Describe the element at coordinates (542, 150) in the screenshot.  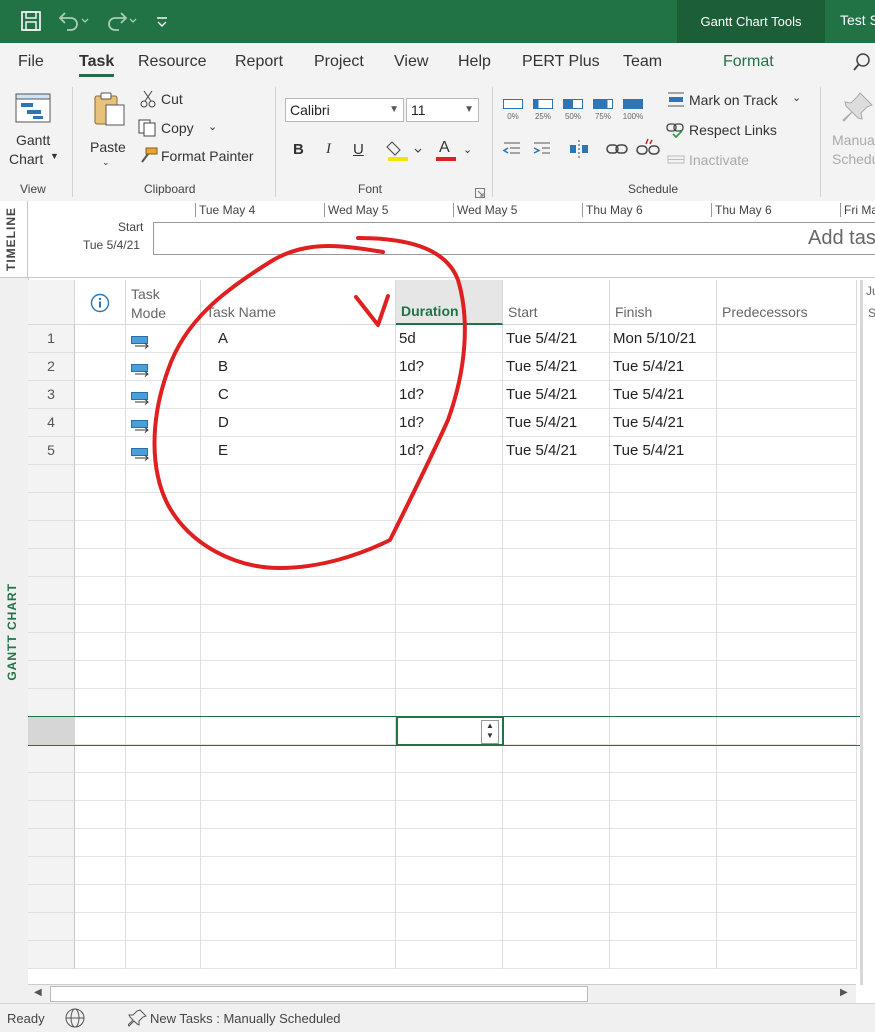
I see `indent-icon` at that location.